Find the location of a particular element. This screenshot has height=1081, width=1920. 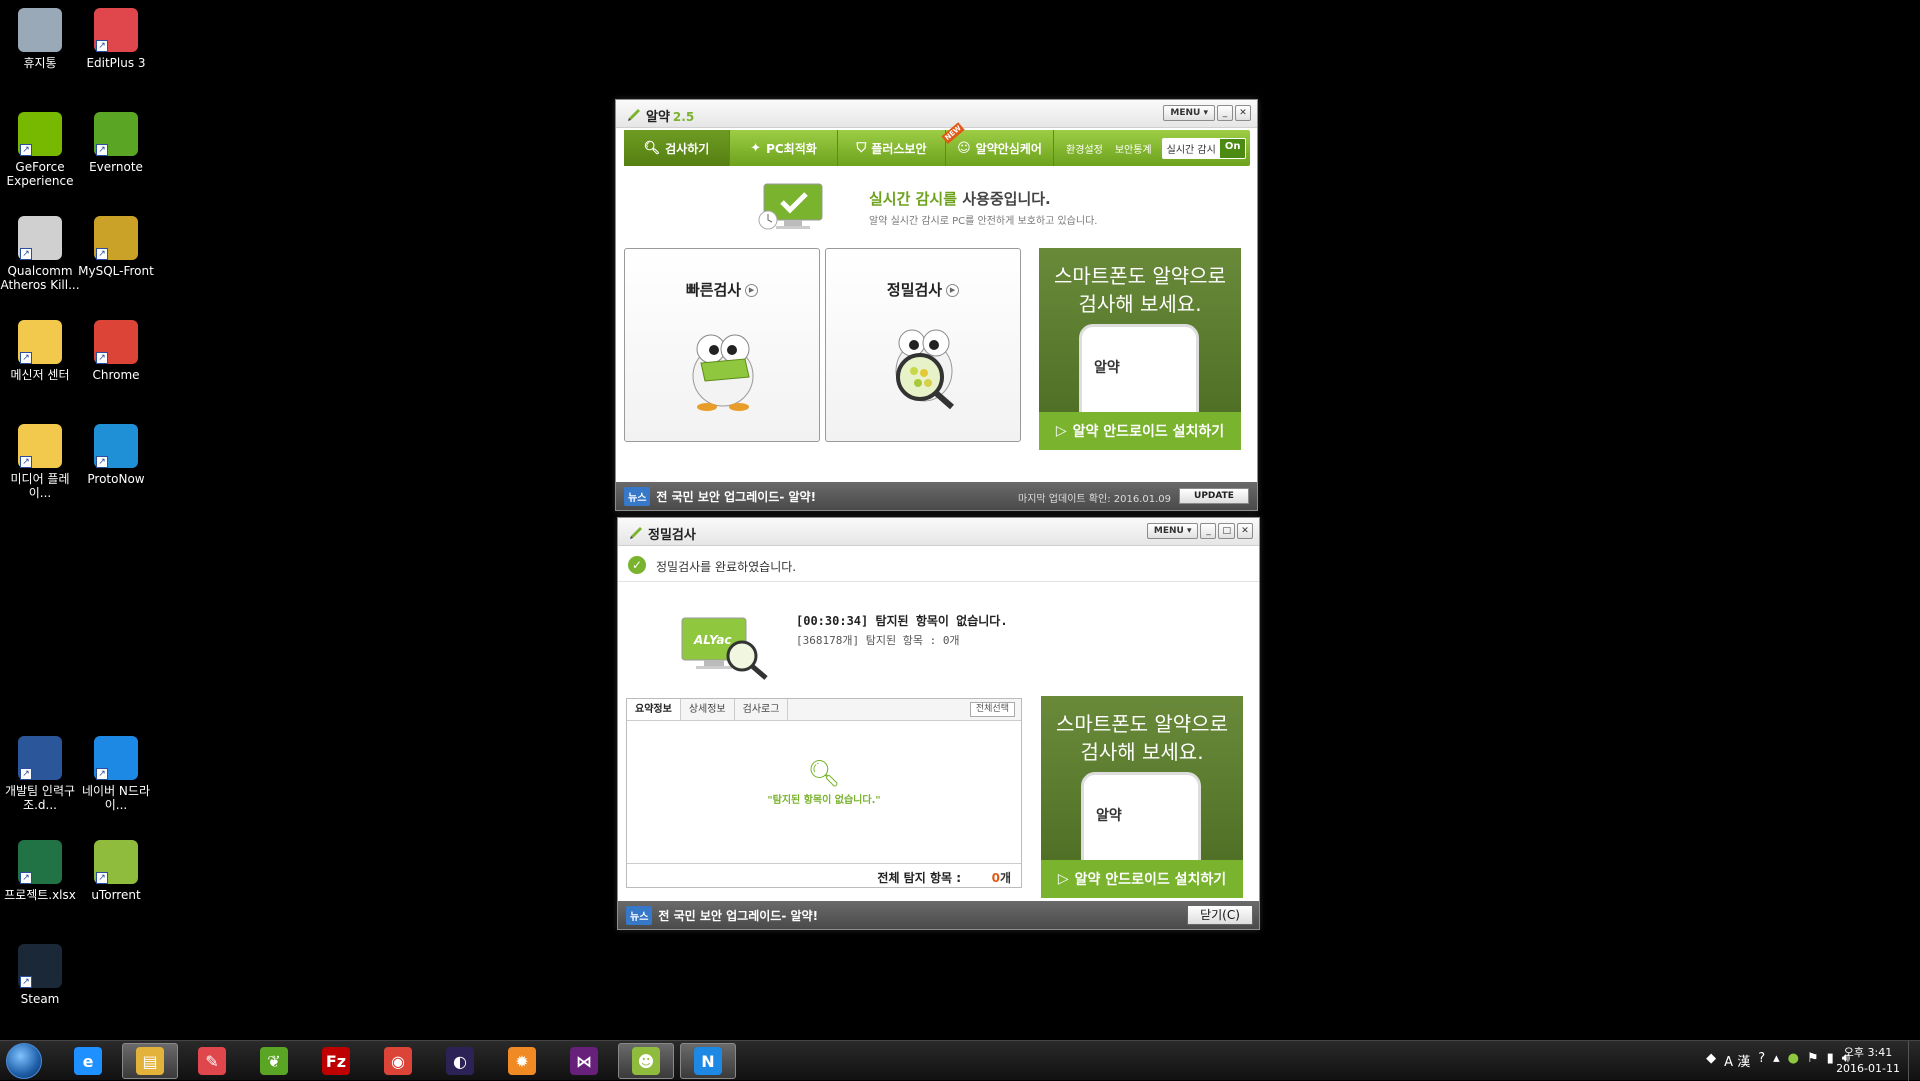

result-count: [368178개] 탐지된 항목 : 0개 is located at coordinates (878, 640).